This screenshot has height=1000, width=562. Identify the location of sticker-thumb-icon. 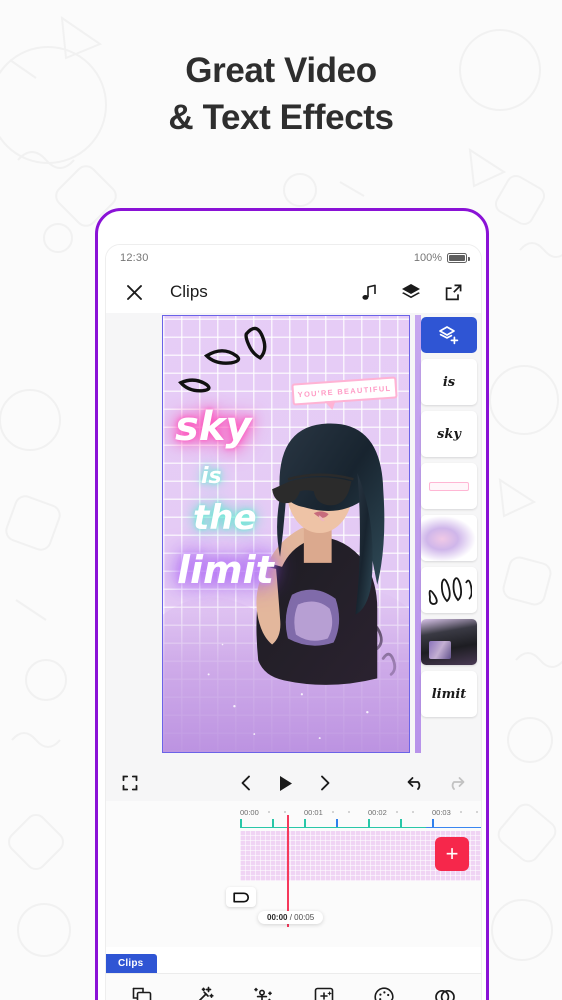
(449, 486).